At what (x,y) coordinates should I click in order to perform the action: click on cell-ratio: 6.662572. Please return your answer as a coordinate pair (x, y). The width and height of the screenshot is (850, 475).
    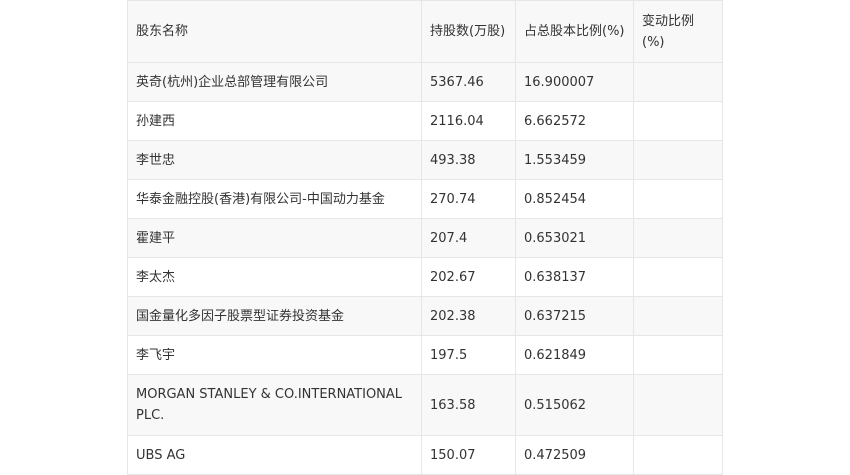
    Looking at the image, I should click on (574, 121).